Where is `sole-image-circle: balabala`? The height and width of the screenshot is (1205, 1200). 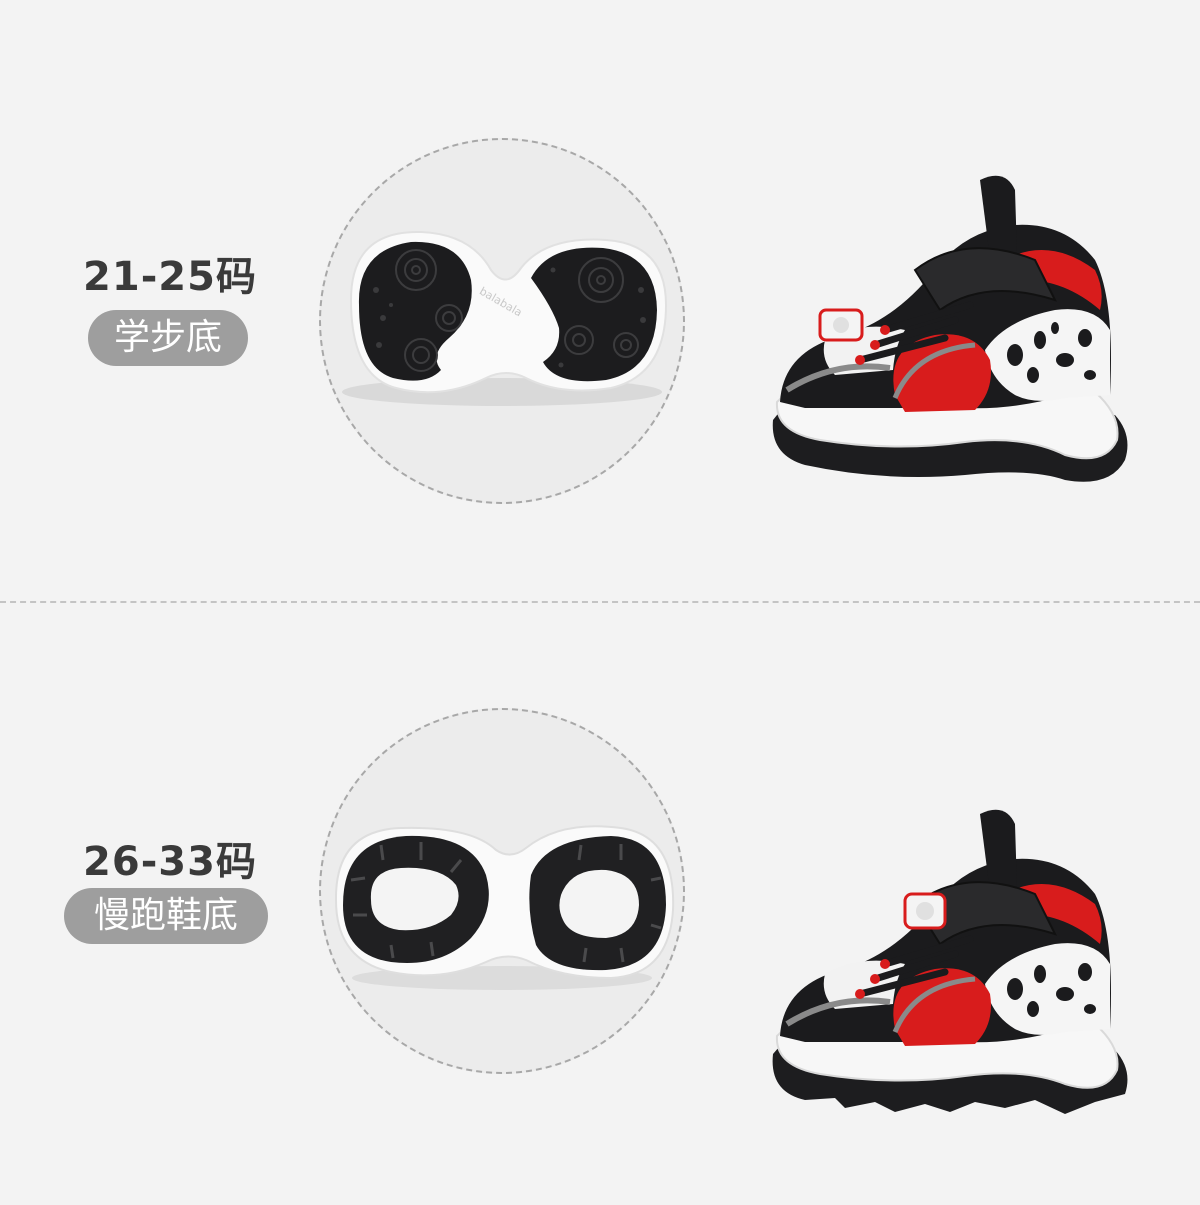
sole-image-circle: balabala is located at coordinates (502, 321).